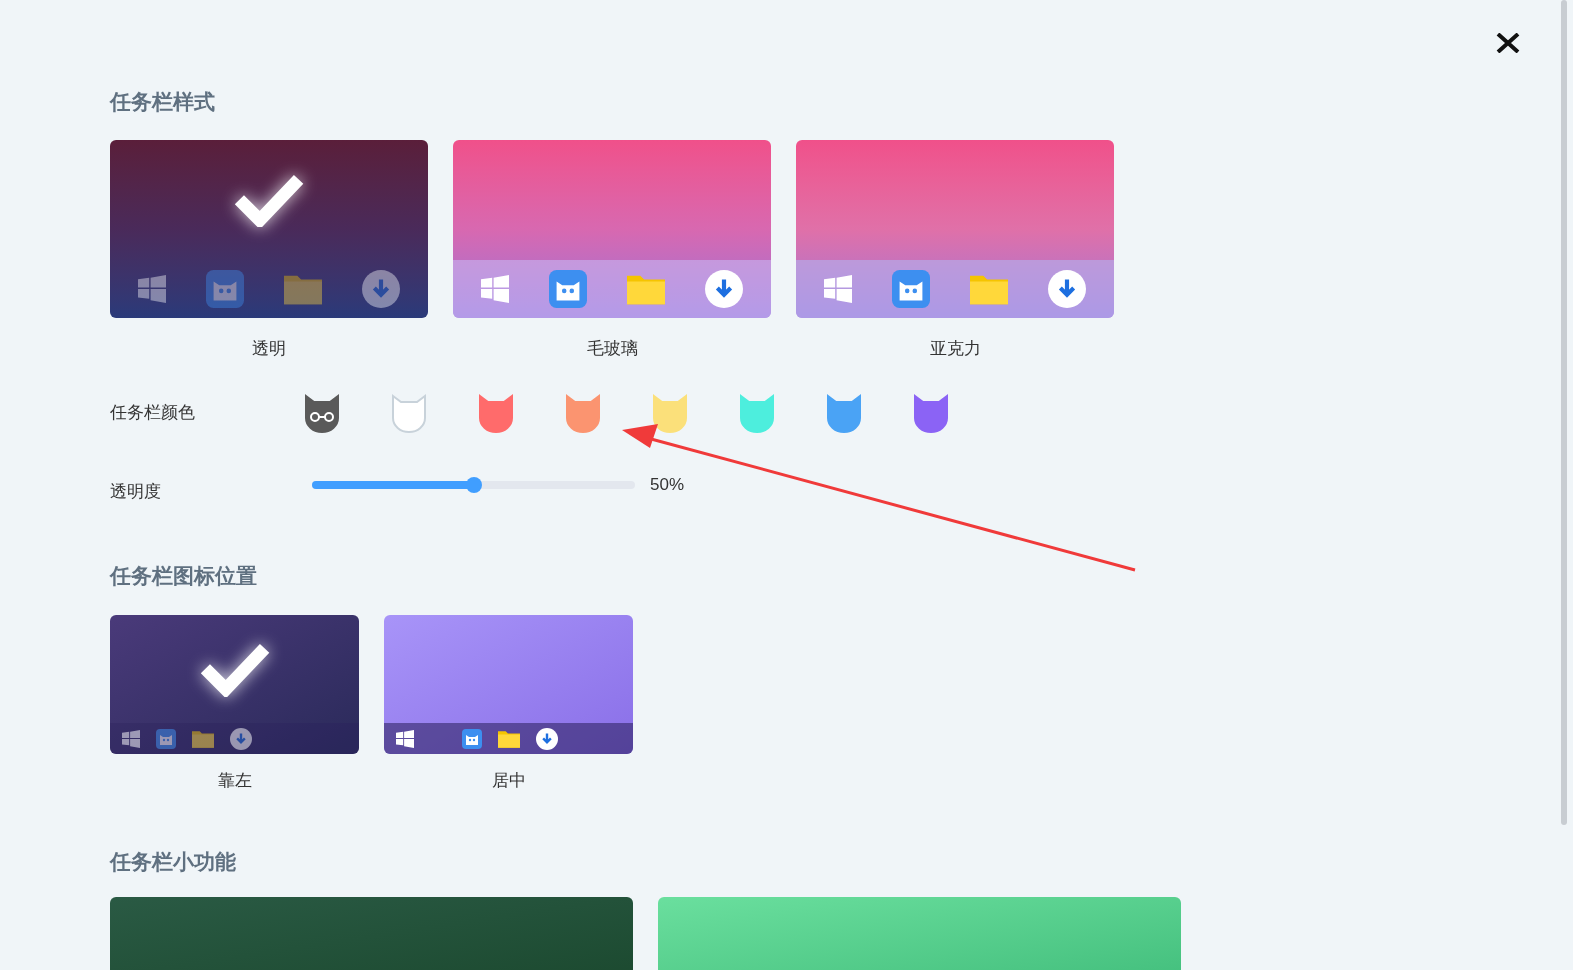  Describe the element at coordinates (473, 484) in the screenshot. I see `slider-thumb` at that location.